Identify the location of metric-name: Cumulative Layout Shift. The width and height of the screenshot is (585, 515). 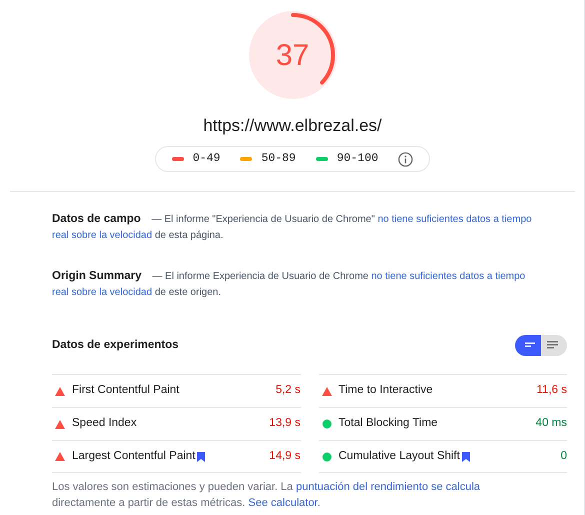
(399, 456).